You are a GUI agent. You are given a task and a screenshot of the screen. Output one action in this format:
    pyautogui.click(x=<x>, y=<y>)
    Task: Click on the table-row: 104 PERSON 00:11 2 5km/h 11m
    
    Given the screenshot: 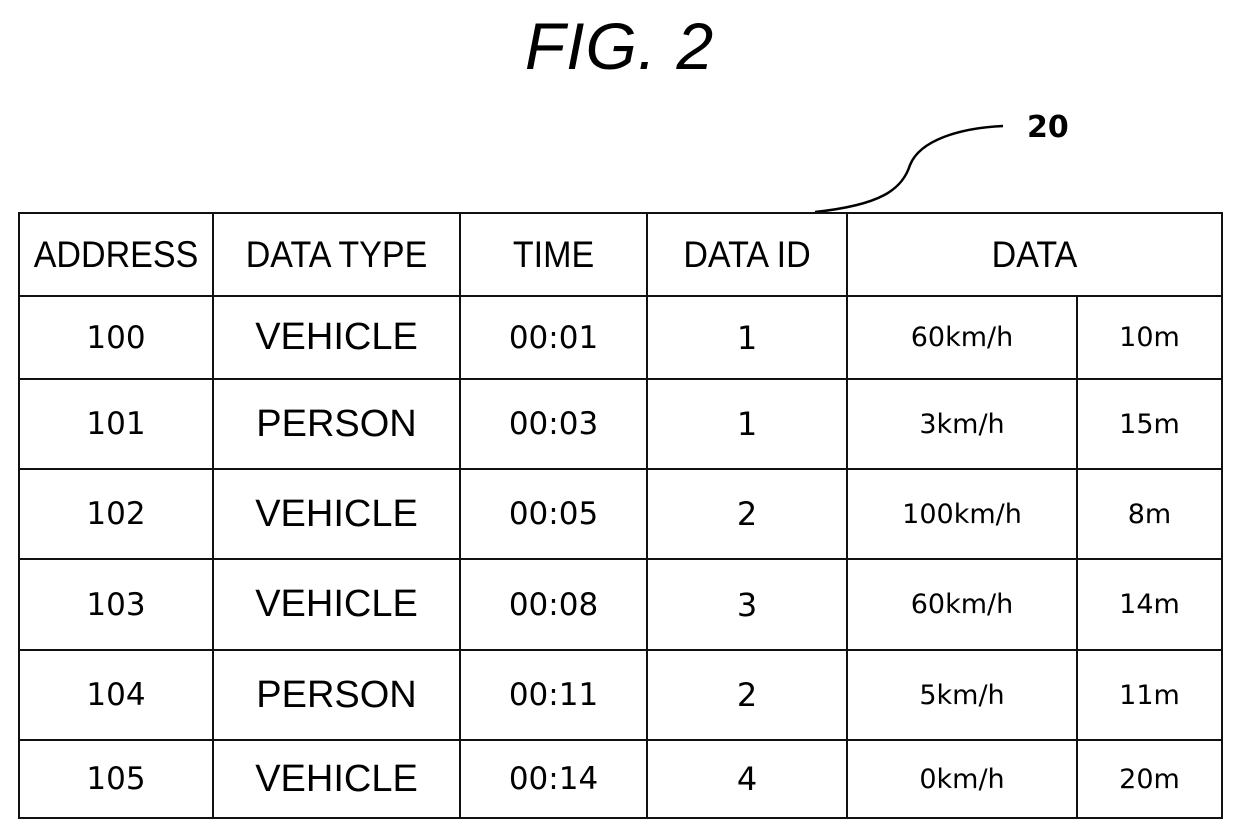 What is the action you would take?
    pyautogui.click(x=620, y=695)
    